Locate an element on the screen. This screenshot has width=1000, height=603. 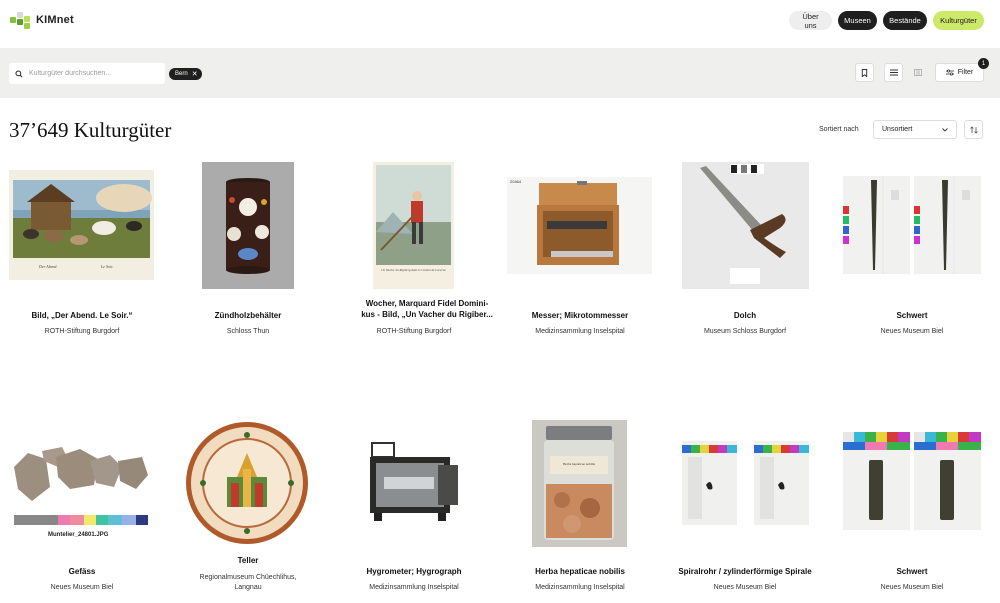
list-view-button is located at coordinates (893, 72).